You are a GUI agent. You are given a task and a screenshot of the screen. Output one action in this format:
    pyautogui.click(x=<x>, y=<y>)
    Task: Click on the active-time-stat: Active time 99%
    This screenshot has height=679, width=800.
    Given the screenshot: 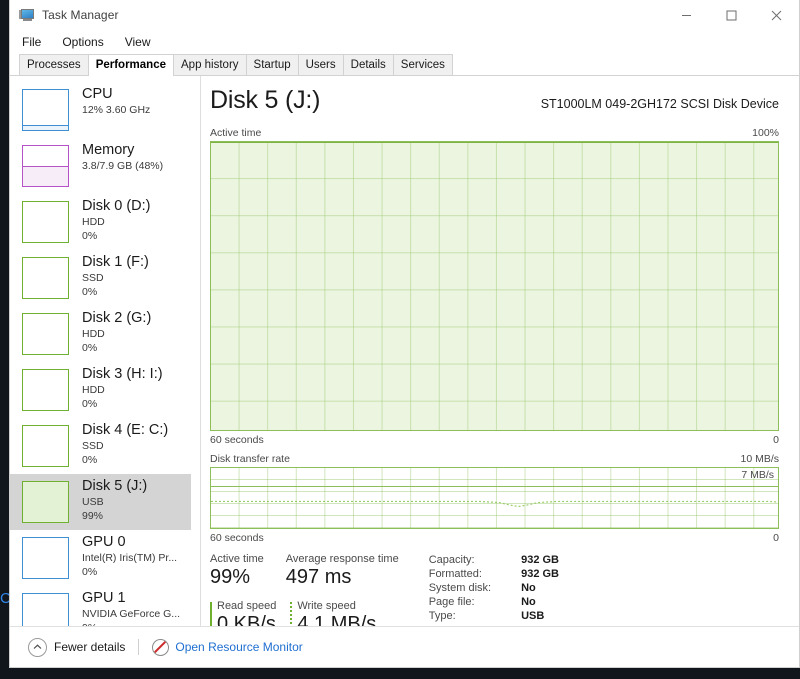 What is the action you would take?
    pyautogui.click(x=237, y=571)
    